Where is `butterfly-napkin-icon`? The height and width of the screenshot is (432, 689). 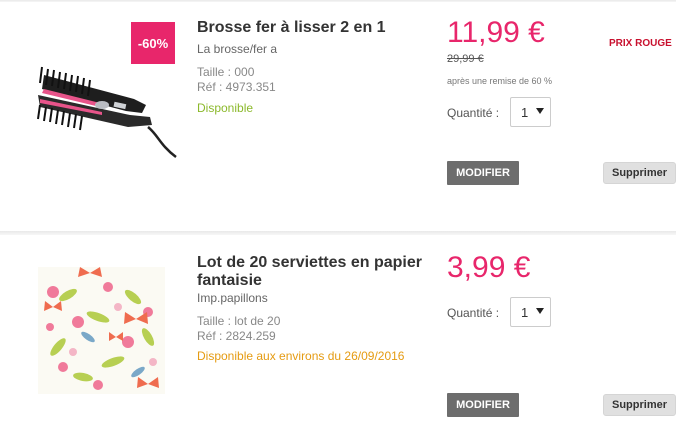 butterfly-napkin-icon is located at coordinates (101, 330).